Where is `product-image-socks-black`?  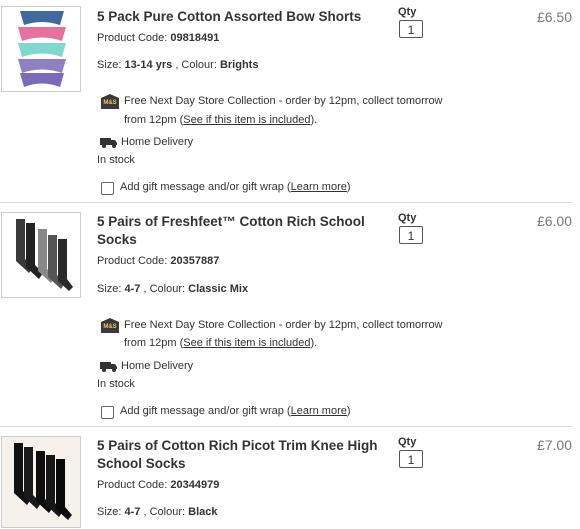 product-image-socks-black is located at coordinates (41, 482).